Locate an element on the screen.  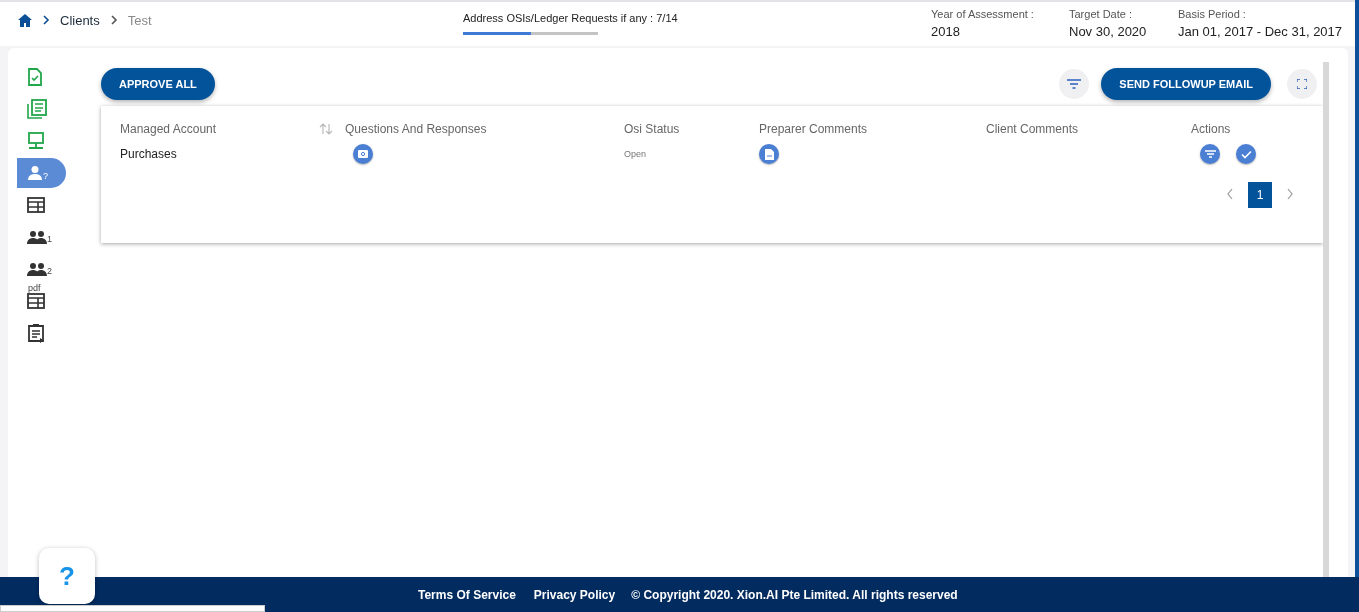
column-header: Osi Status is located at coordinates (652, 129).